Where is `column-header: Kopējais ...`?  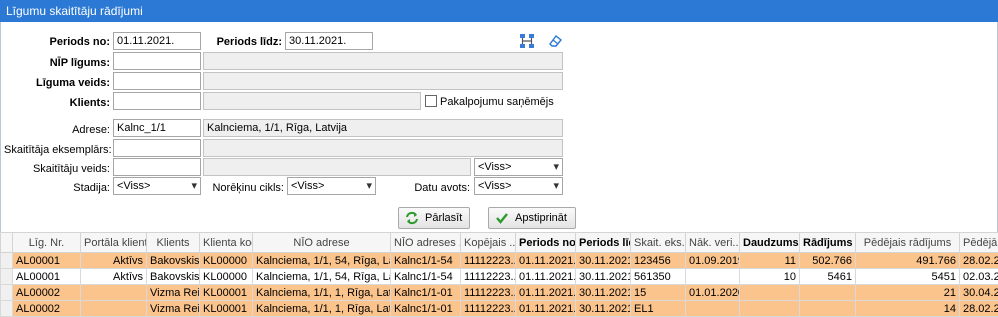
column-header: Kopējais ... is located at coordinates (488, 243).